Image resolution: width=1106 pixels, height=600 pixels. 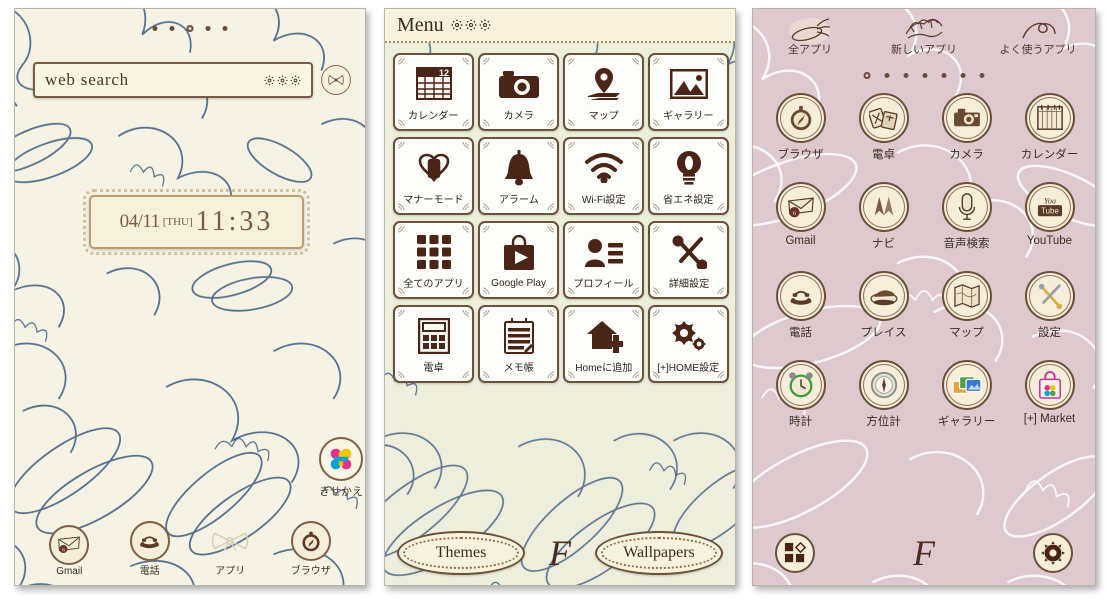 What do you see at coordinates (560, 553) in the screenshot?
I see `monogram-f: F` at bounding box center [560, 553].